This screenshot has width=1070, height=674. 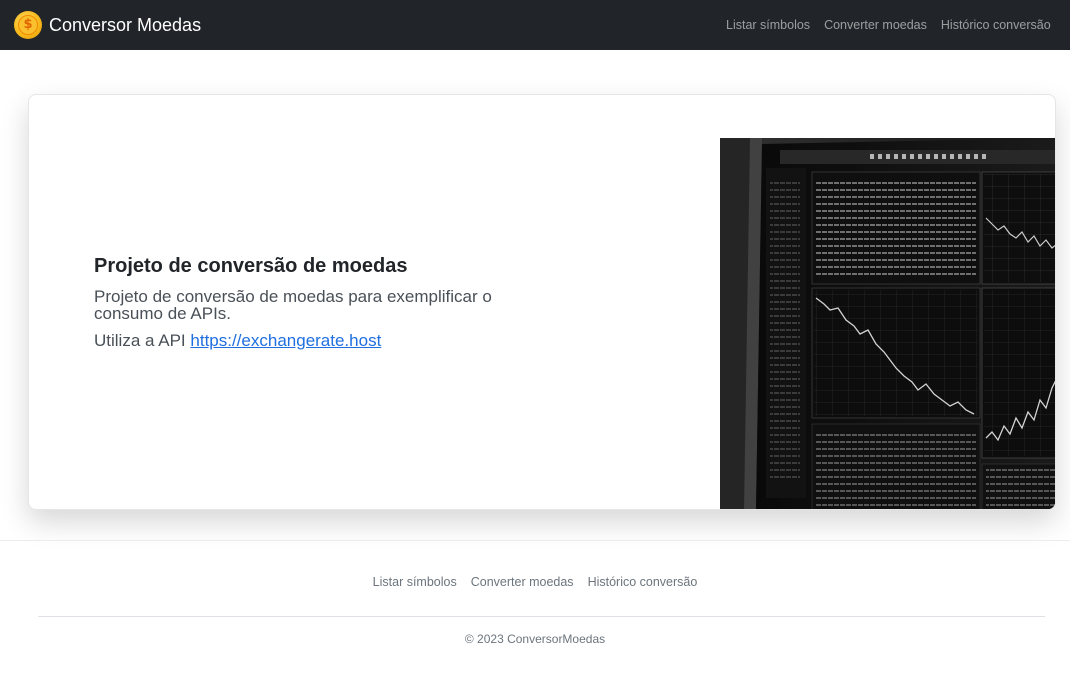 I want to click on footer-copyright: © 2023 ConversorMoedas, so click(x=535, y=639).